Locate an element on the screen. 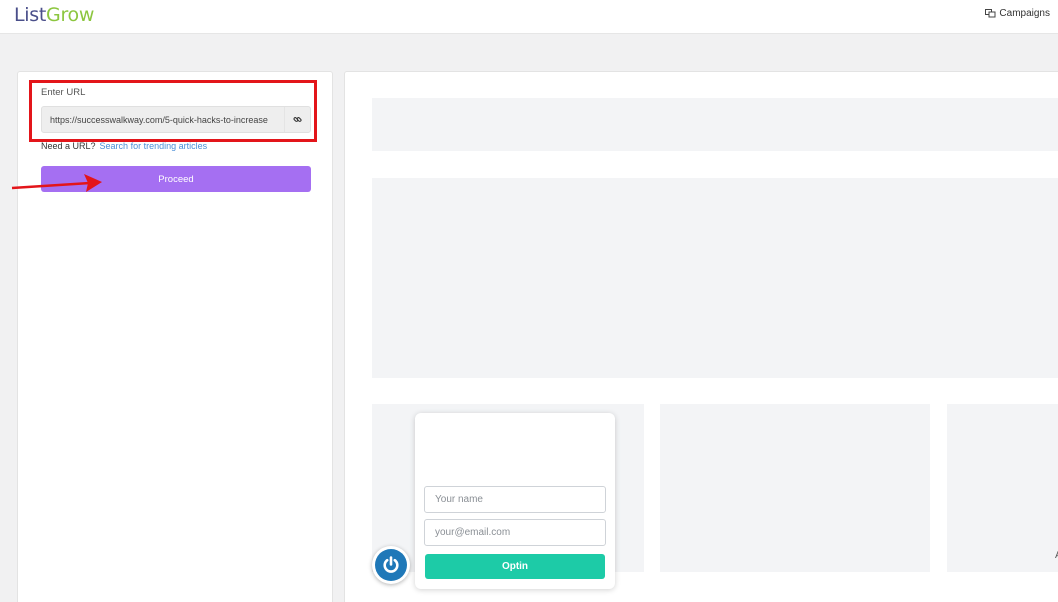 The image size is (1058, 602). optin-button: Optin is located at coordinates (515, 566).